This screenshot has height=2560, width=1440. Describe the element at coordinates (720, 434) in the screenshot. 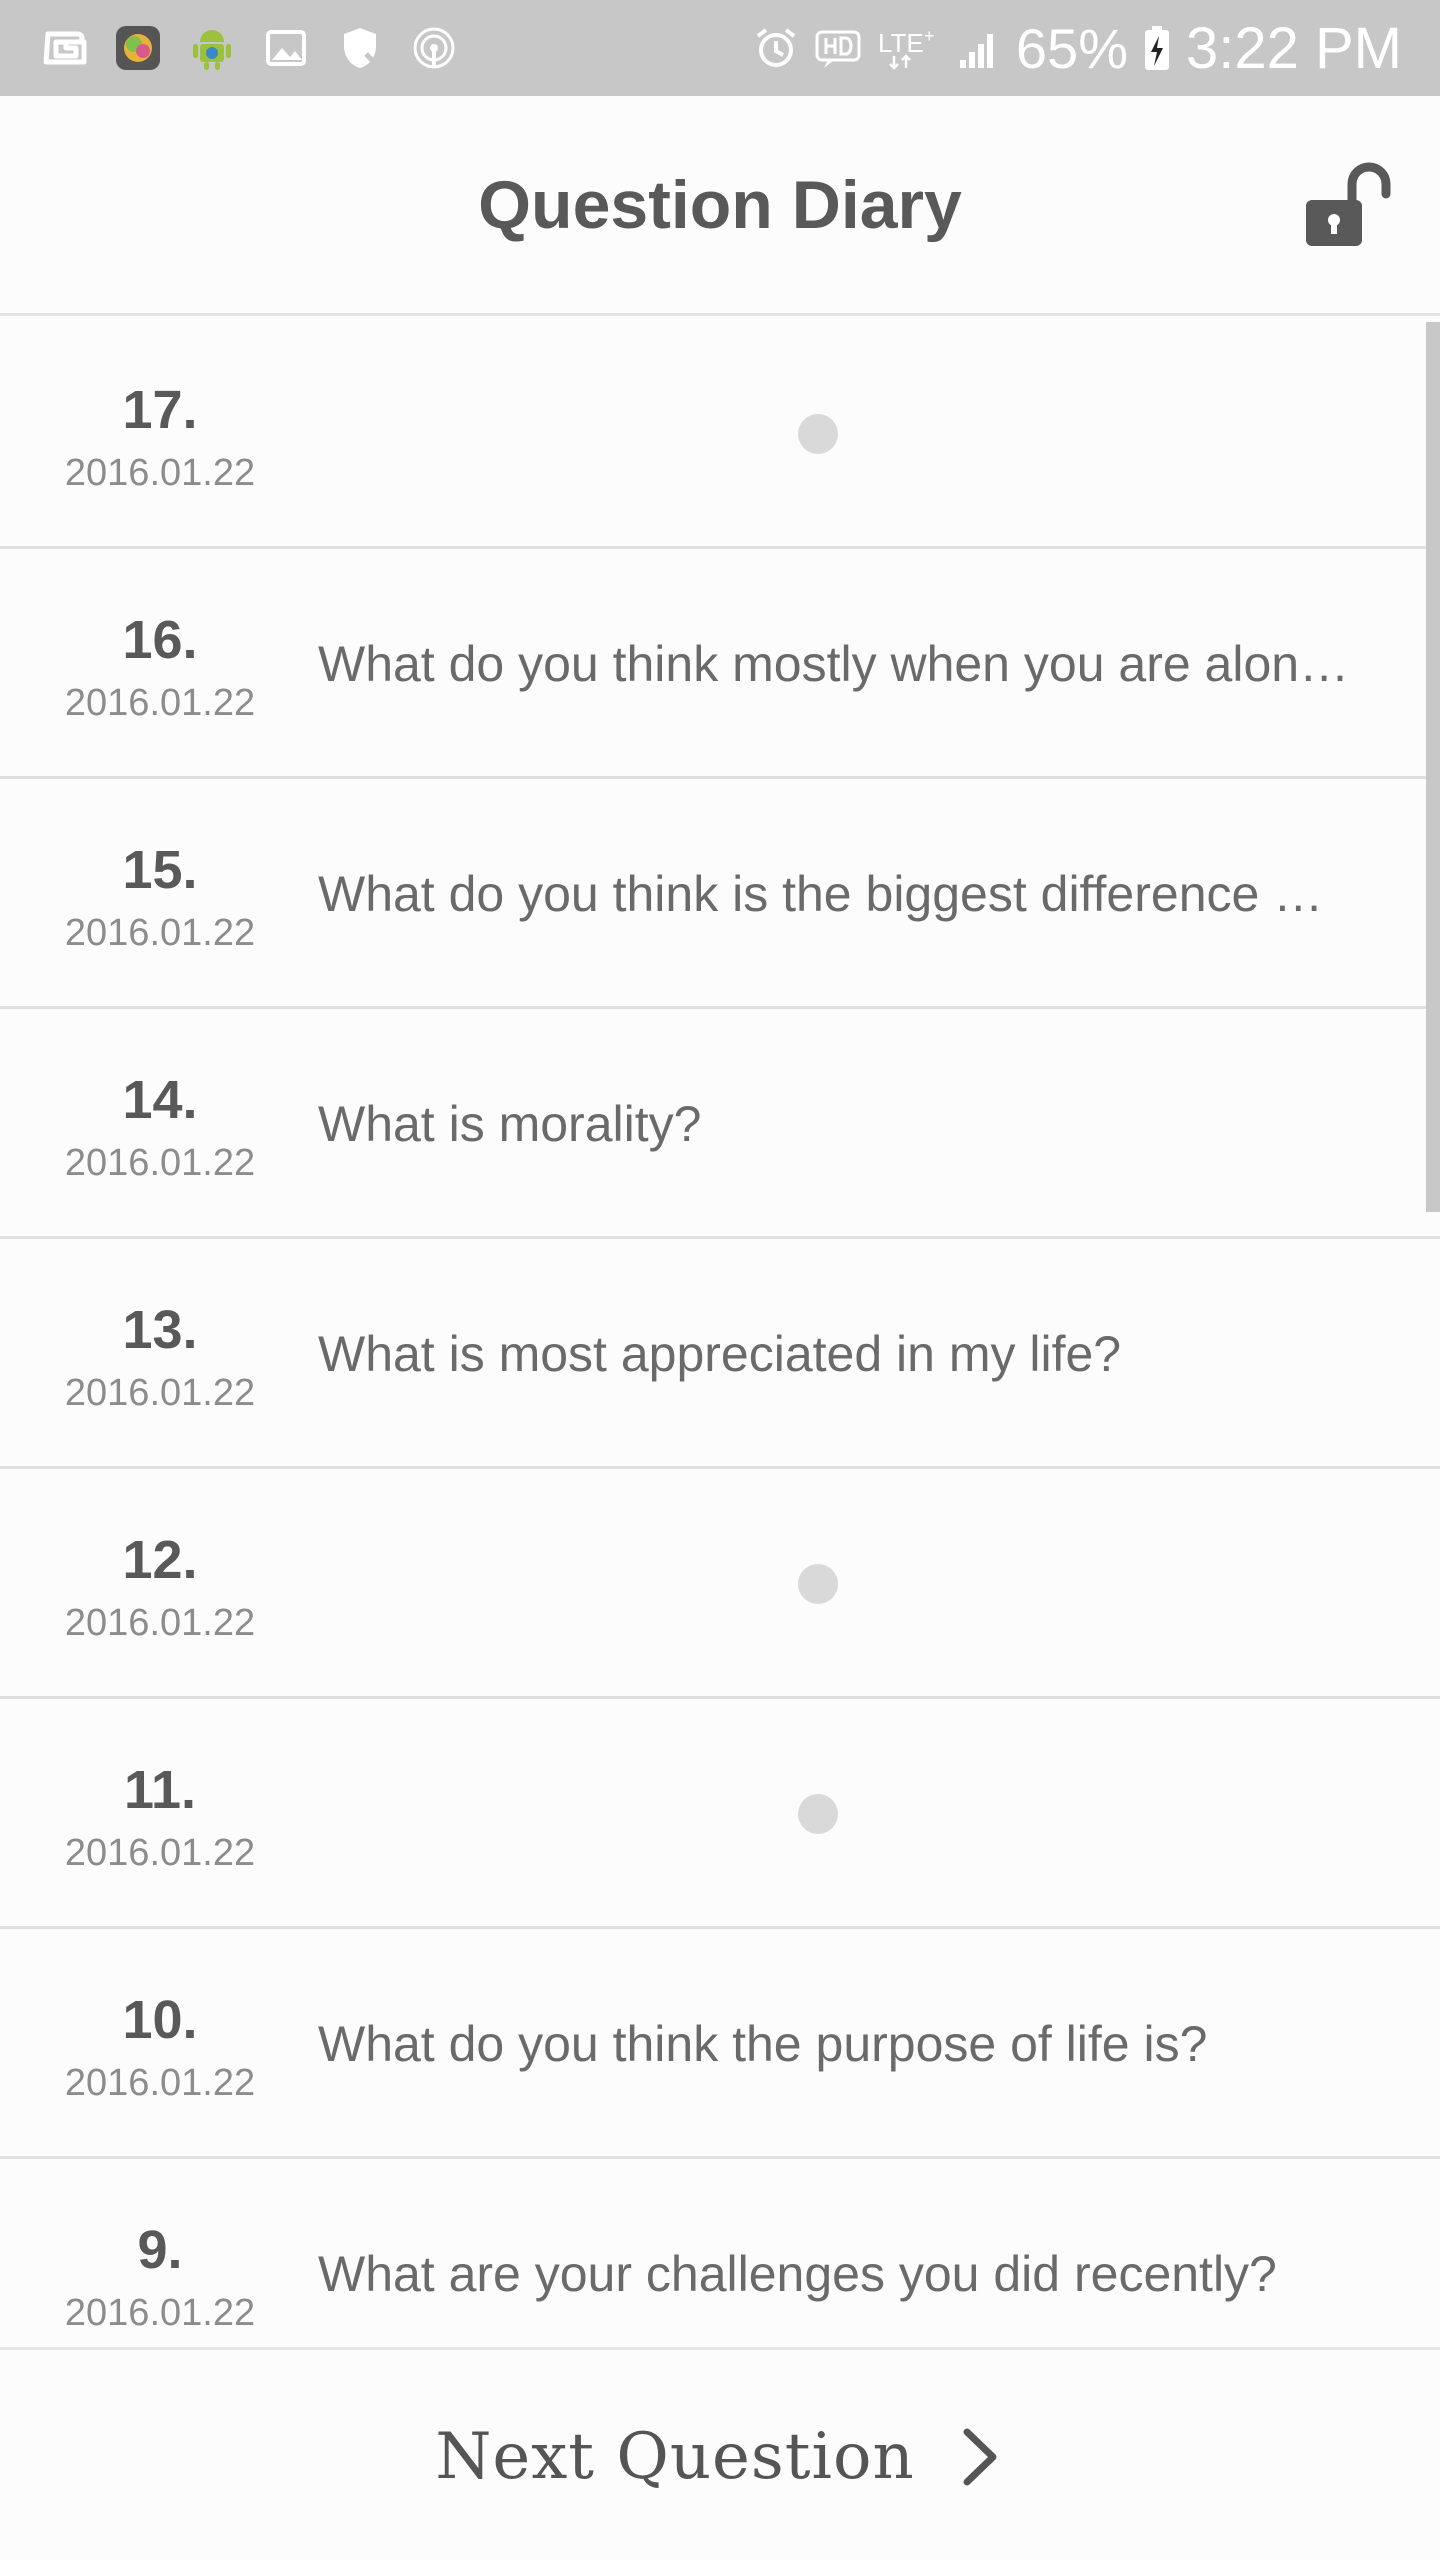

I see `list-item: 17. 2016.01.22` at that location.